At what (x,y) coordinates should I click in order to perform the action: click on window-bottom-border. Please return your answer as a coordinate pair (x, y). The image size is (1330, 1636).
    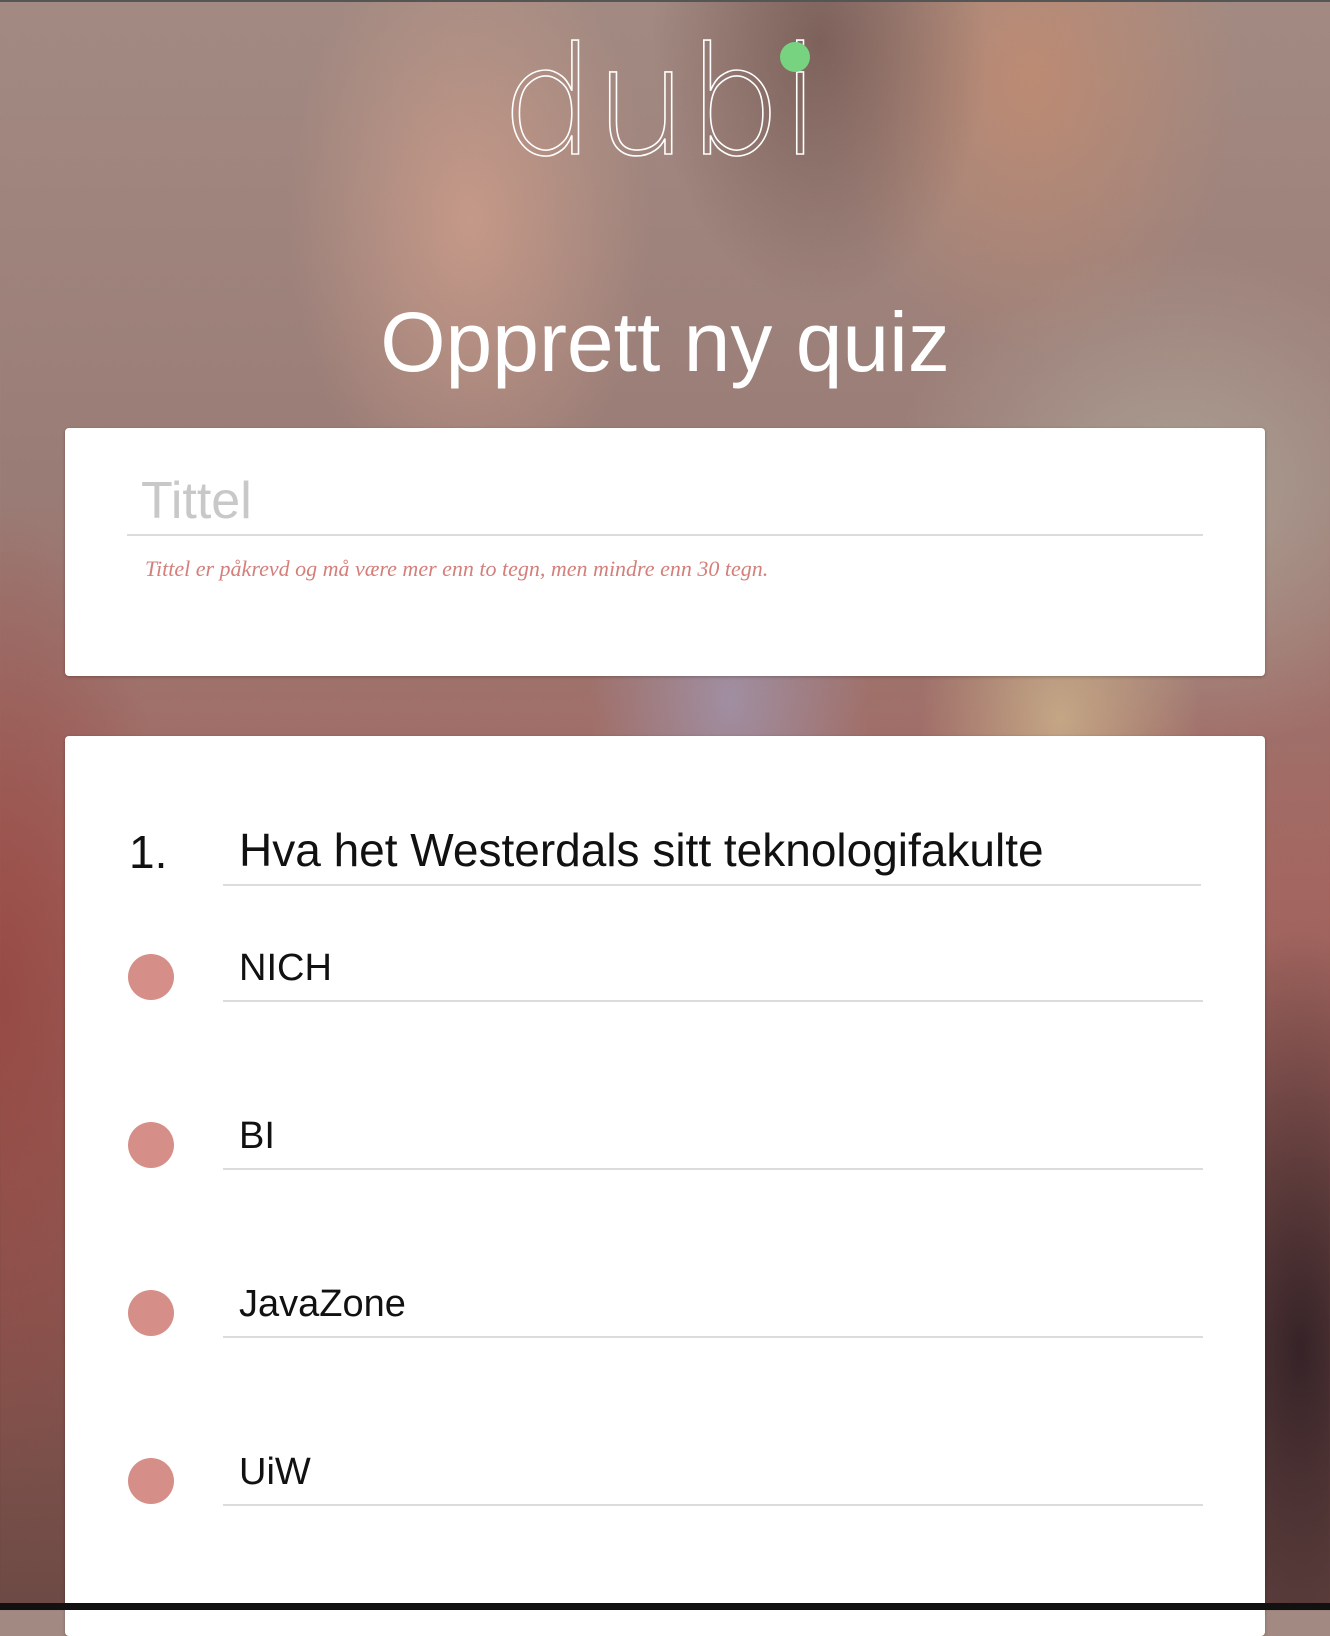
    Looking at the image, I should click on (665, 1606).